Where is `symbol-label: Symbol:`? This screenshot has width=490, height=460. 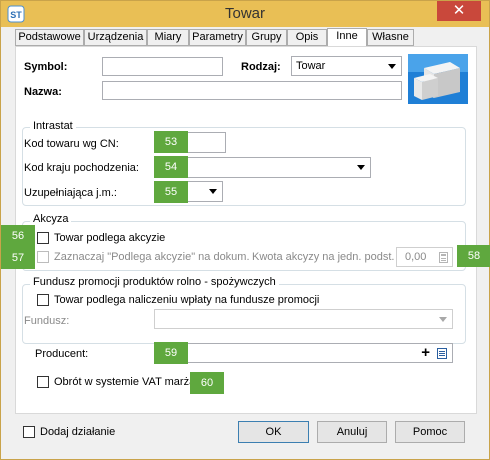
symbol-label: Symbol: is located at coordinates (46, 67).